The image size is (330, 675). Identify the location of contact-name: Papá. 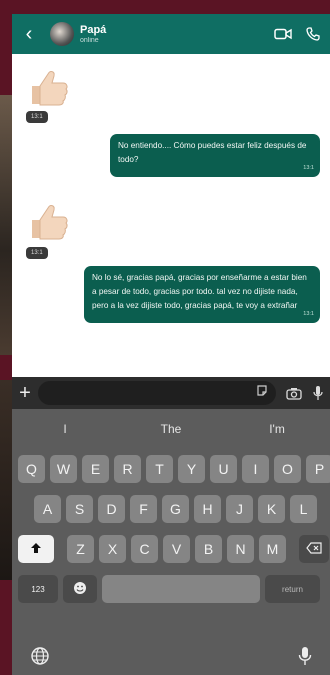
(93, 29).